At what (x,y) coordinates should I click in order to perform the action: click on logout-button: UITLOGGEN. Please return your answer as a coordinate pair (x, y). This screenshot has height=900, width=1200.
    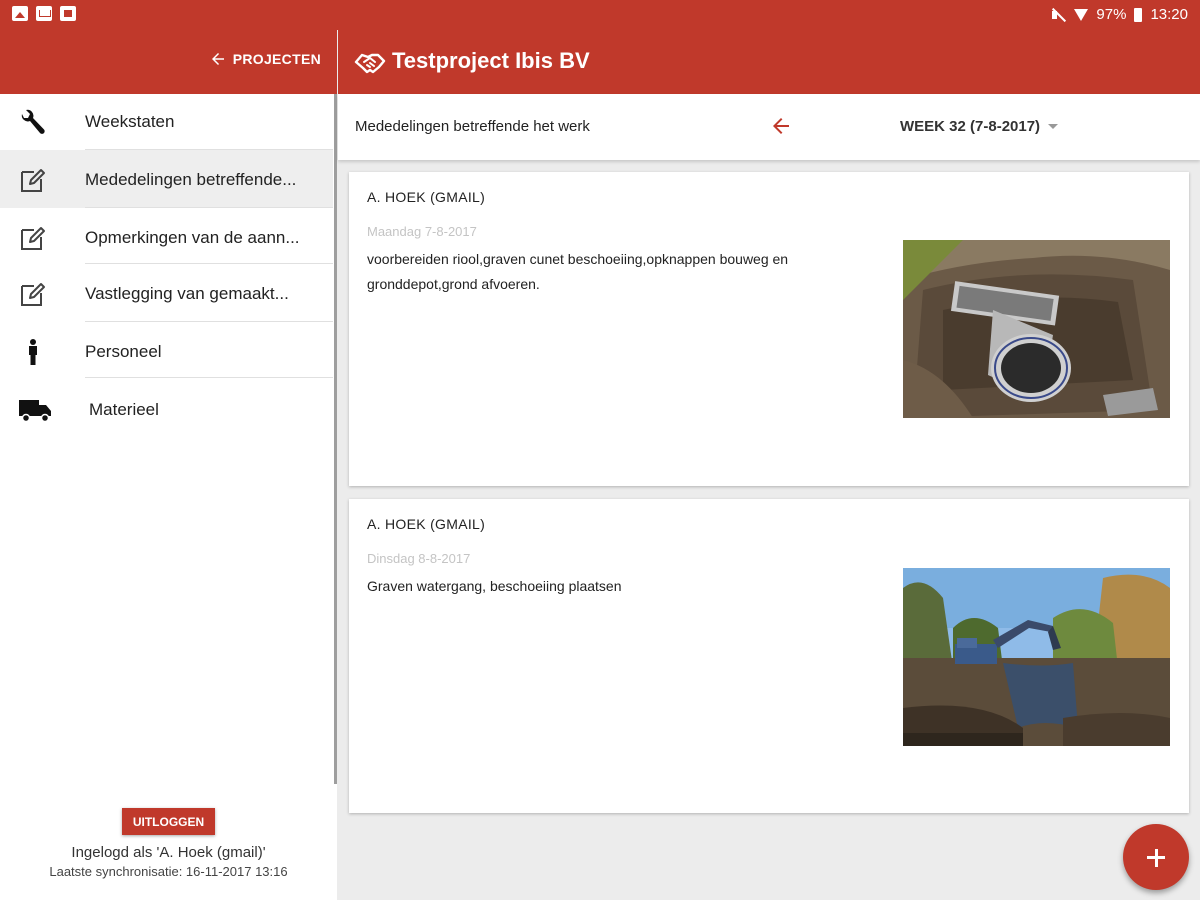
    Looking at the image, I should click on (168, 821).